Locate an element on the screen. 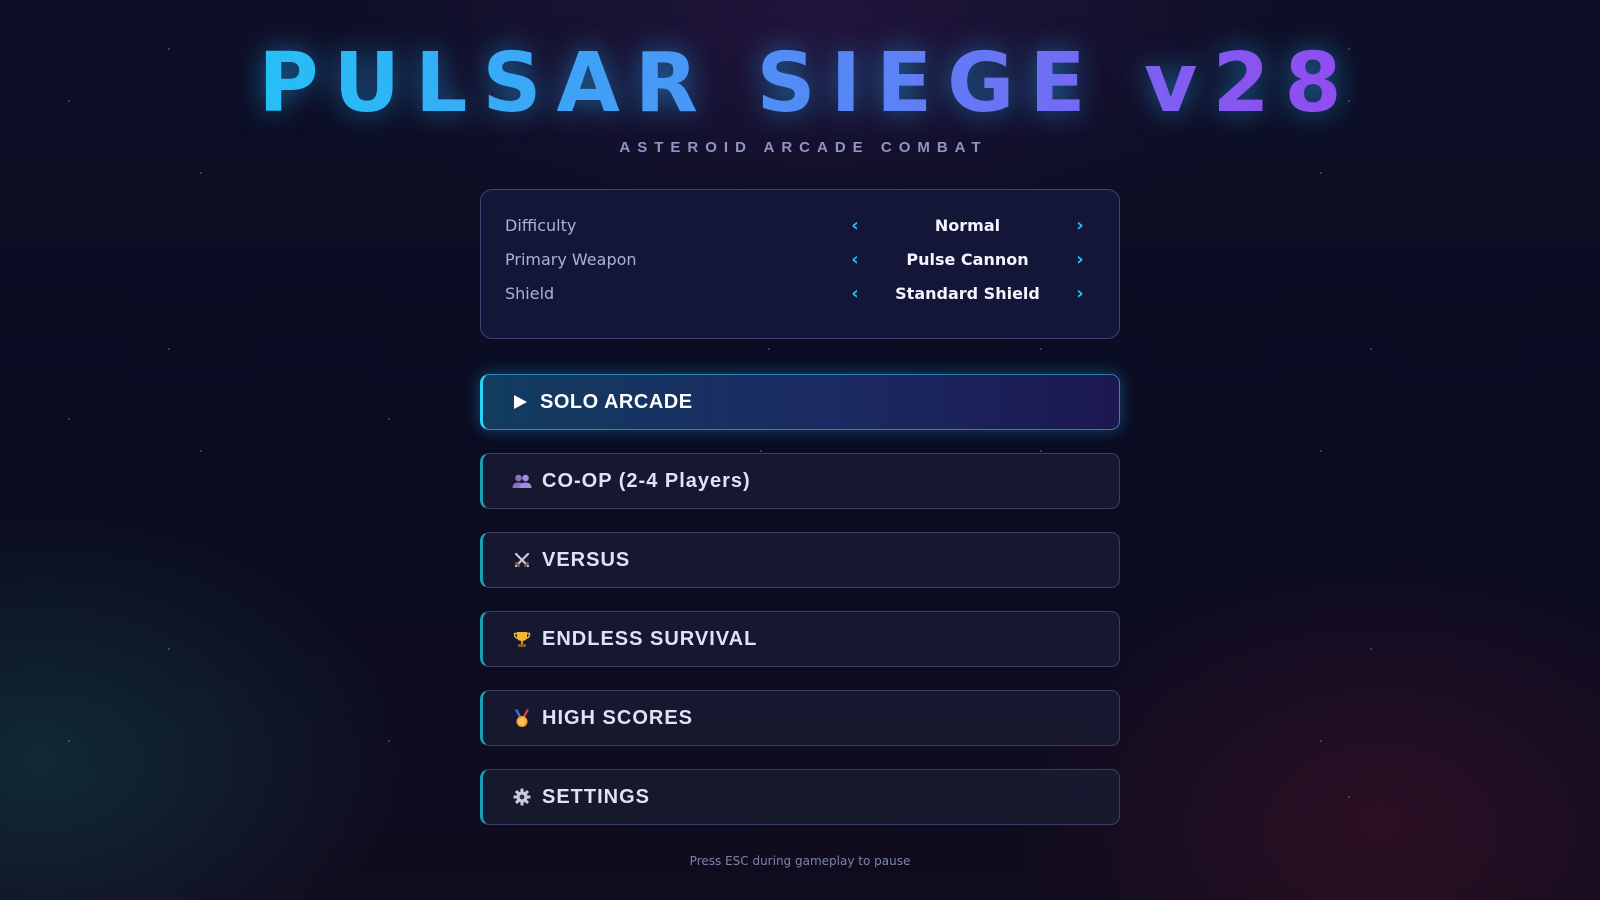 This screenshot has height=900, width=1600. option-value: Normal is located at coordinates (967, 225).